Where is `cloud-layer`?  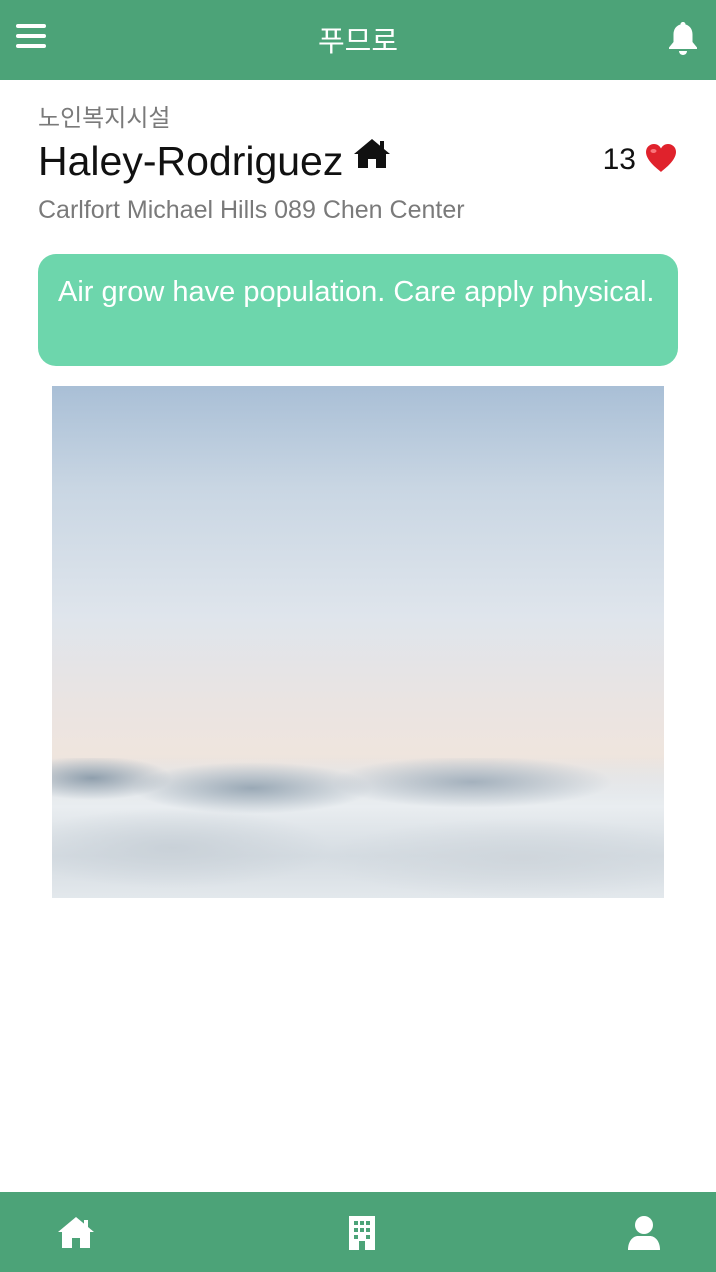
cloud-layer is located at coordinates (358, 828).